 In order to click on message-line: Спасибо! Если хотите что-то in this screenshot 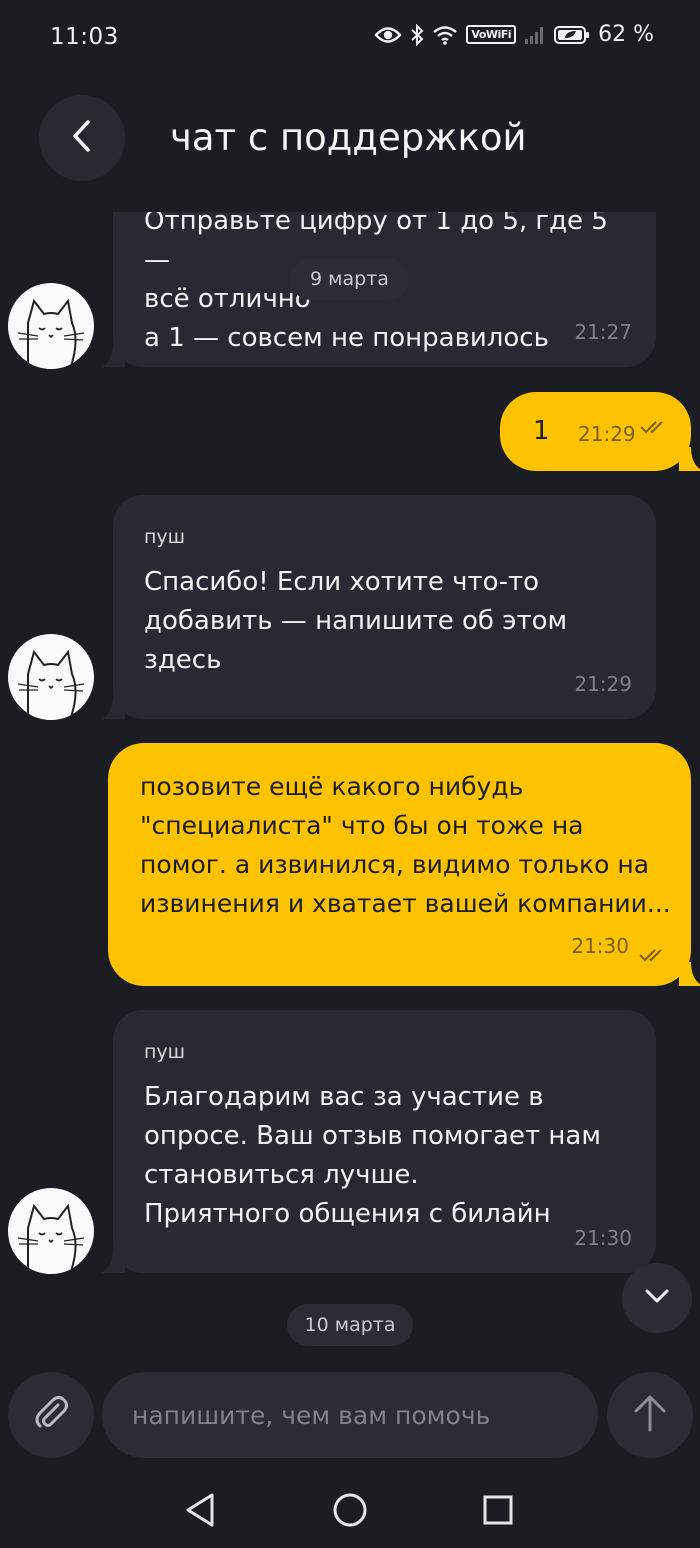, I will do `click(342, 582)`.